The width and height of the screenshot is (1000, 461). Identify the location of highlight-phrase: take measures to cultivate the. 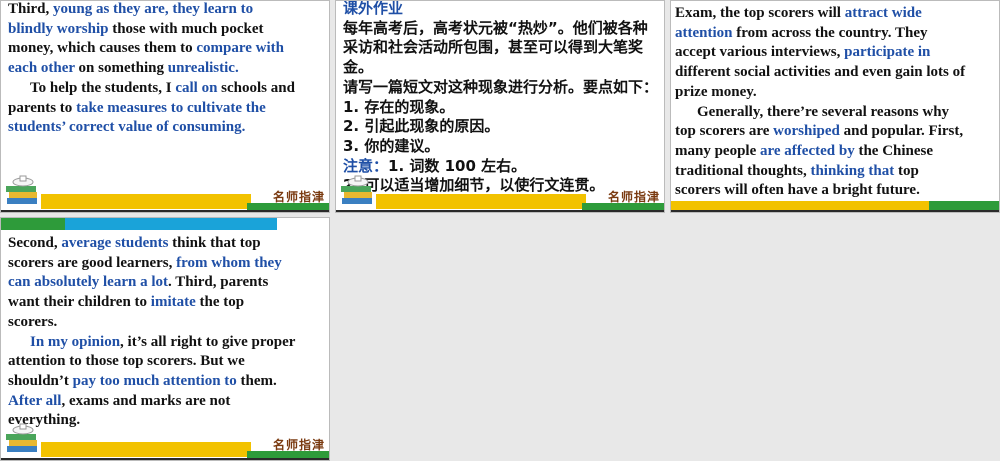
(171, 107).